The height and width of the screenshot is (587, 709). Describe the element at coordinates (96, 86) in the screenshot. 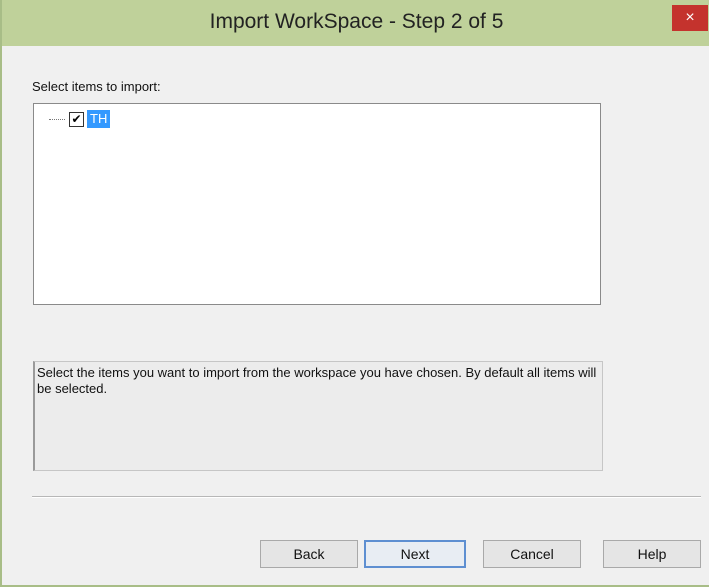

I see `select-items-label: Select items to import:` at that location.